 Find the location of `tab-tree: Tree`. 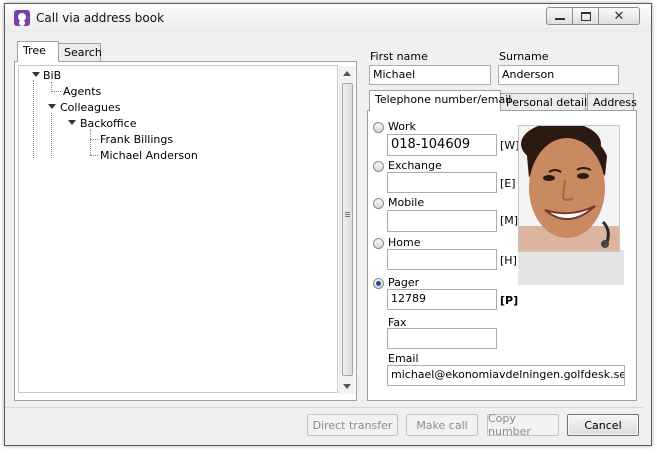

tab-tree: Tree is located at coordinates (38, 51).